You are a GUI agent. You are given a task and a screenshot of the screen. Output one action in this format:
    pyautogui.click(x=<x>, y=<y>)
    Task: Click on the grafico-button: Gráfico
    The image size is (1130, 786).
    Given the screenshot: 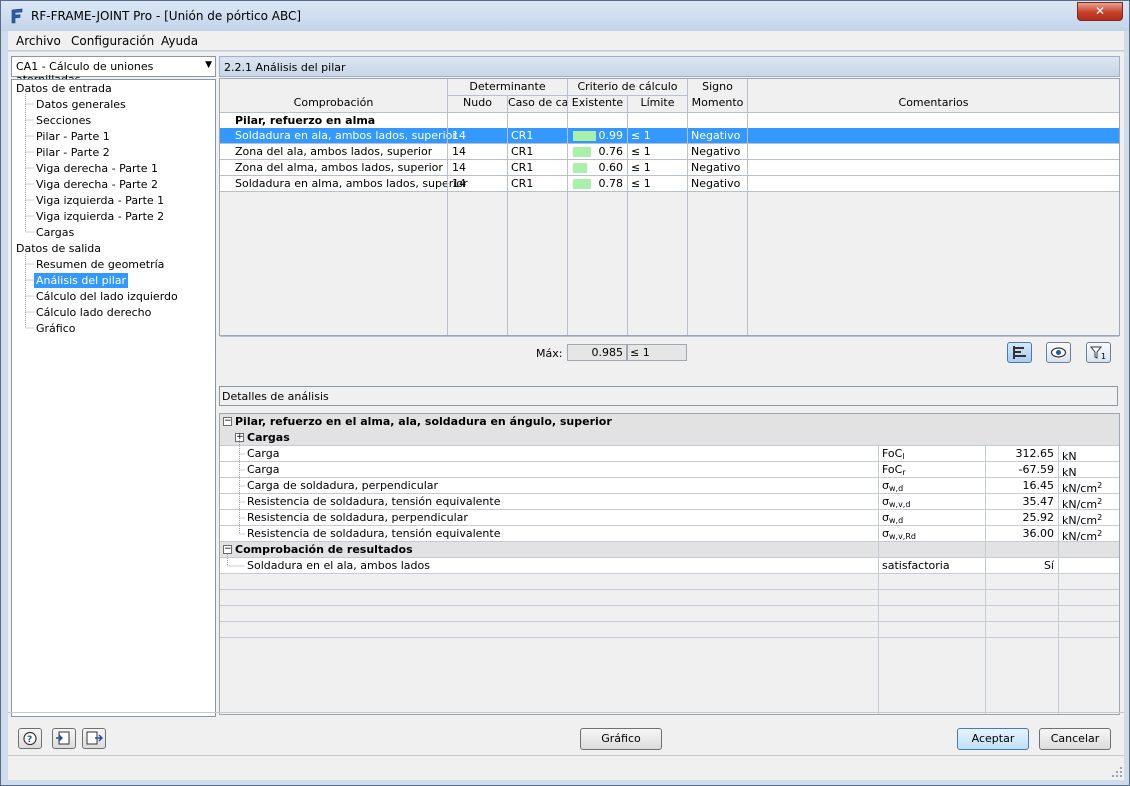 What is the action you would take?
    pyautogui.click(x=621, y=739)
    